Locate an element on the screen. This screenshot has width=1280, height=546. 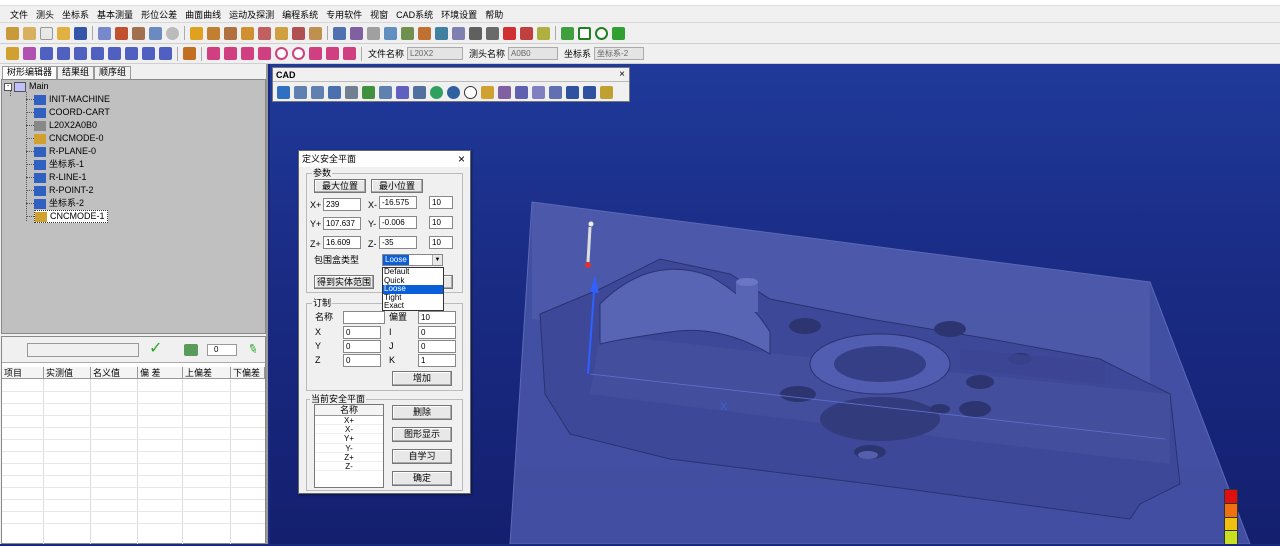
section-icon is located at coordinates (419, 92).